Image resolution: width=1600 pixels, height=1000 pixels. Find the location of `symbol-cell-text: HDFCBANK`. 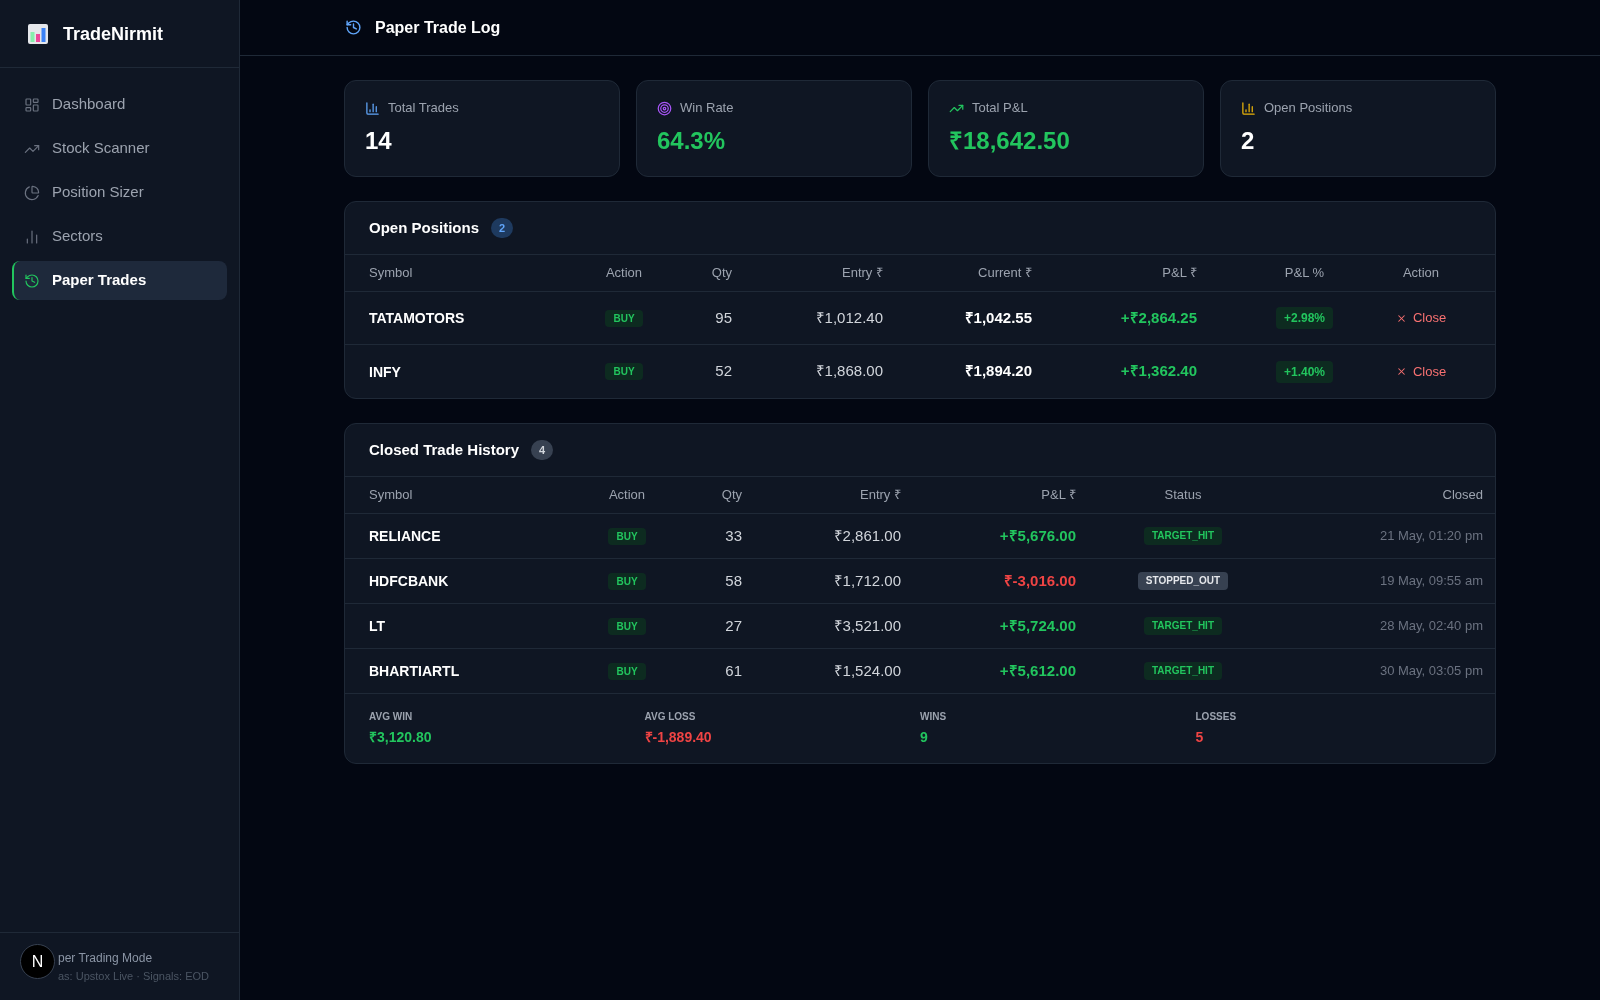

symbol-cell-text: HDFCBANK is located at coordinates (409, 581).